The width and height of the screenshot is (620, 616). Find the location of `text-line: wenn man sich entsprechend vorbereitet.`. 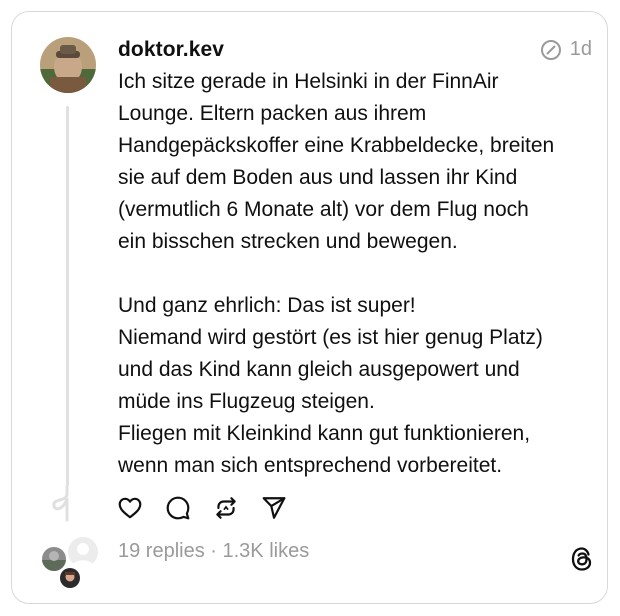

text-line: wenn man sich entsprechend vorbereitet. is located at coordinates (310, 465).